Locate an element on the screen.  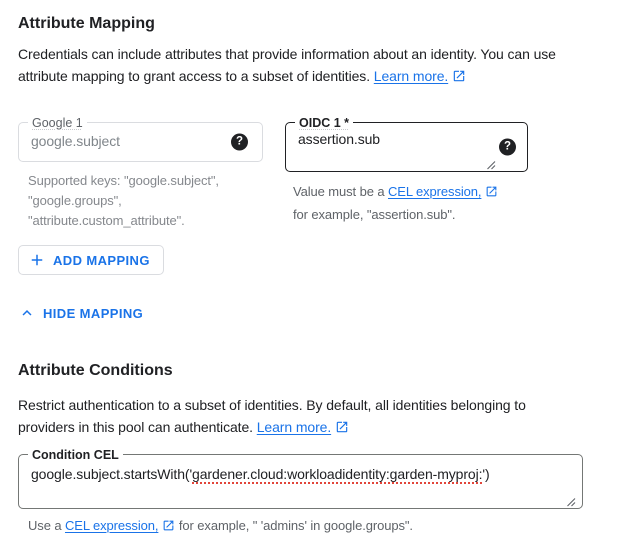
hide-mapping-toggle: HIDE MAPPING is located at coordinates (80, 313).